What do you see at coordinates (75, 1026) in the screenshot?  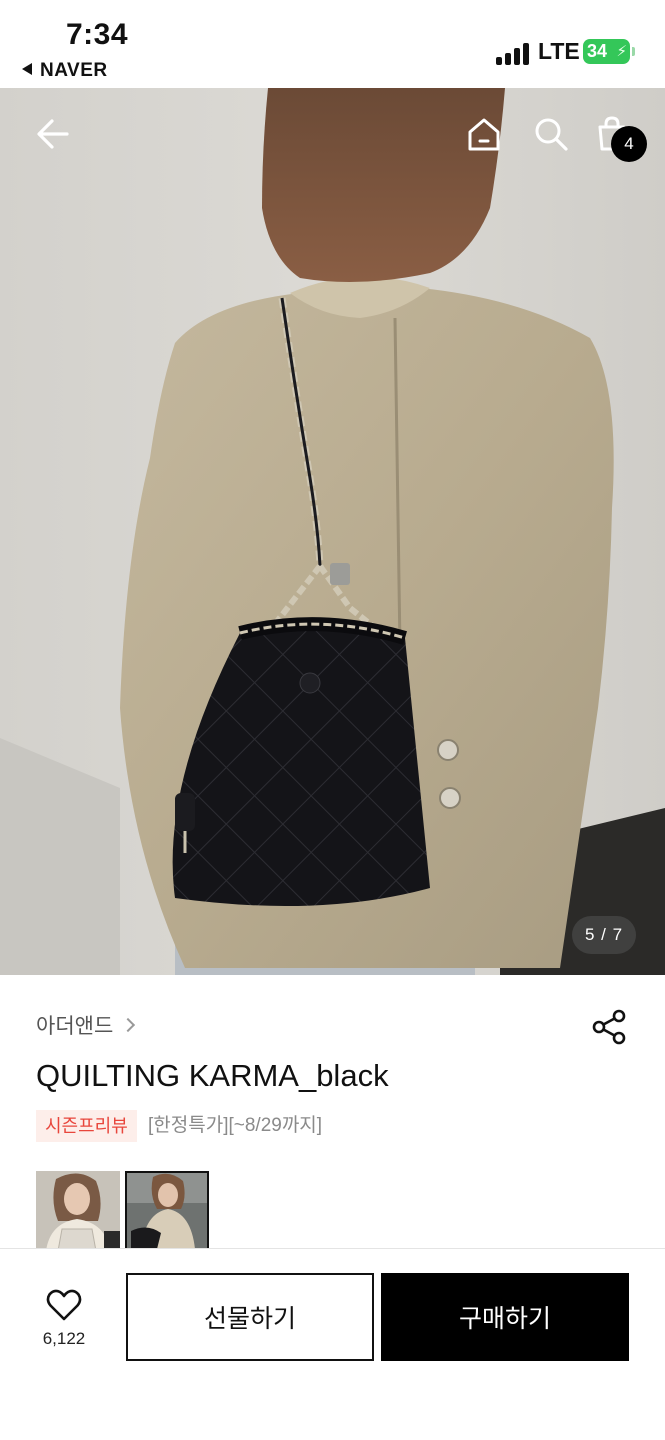 I see `brand-name: 아더앤드` at bounding box center [75, 1026].